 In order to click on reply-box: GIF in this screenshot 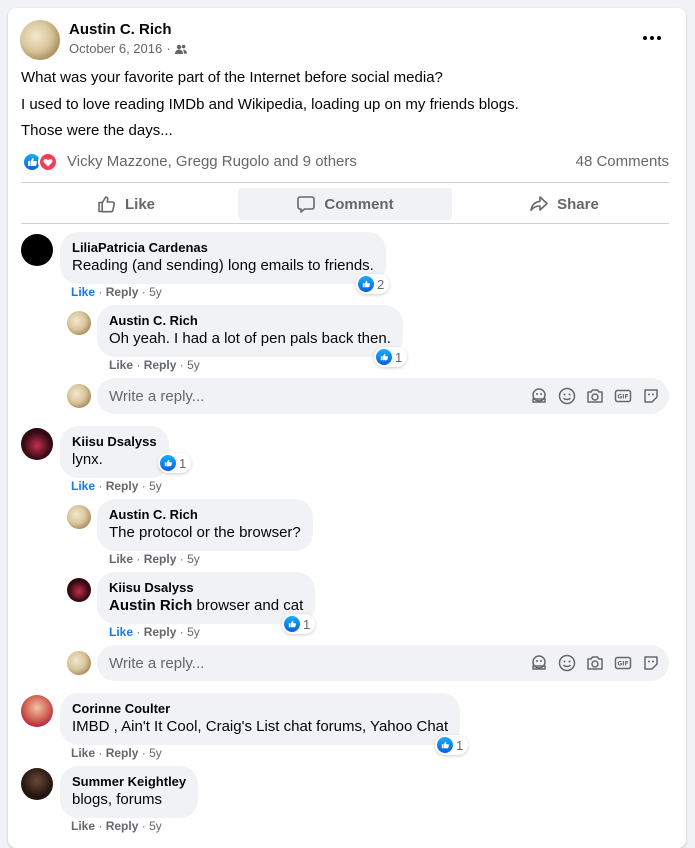, I will do `click(383, 663)`.